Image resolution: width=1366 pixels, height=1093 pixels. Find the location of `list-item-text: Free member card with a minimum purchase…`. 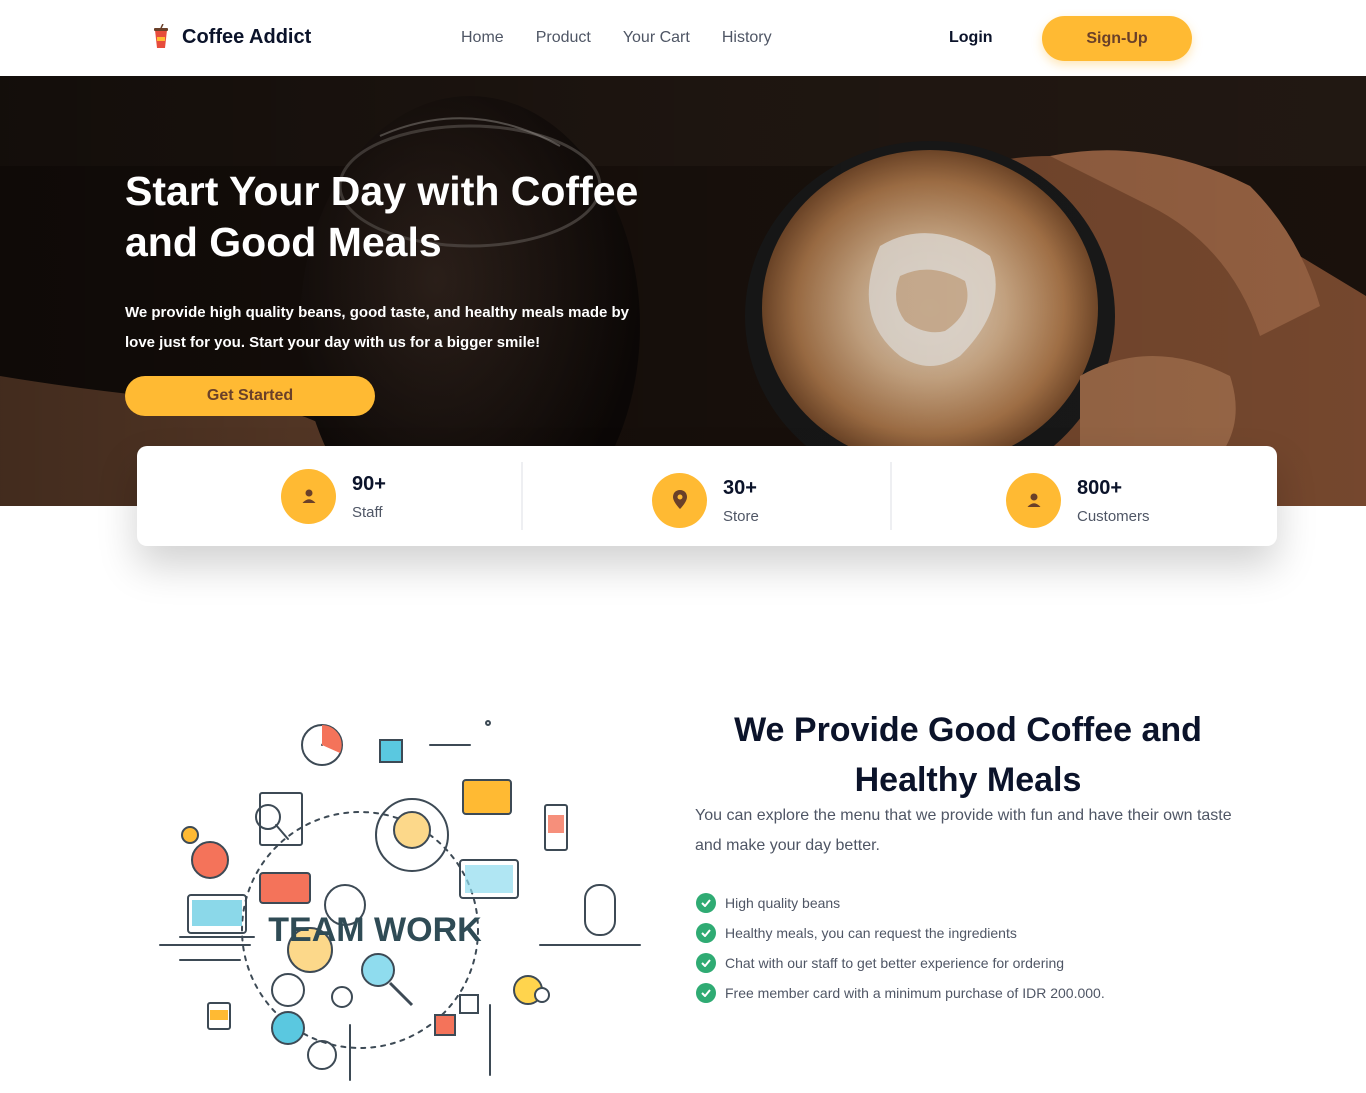

list-item-text: Free member card with a minimum purchase… is located at coordinates (915, 993).